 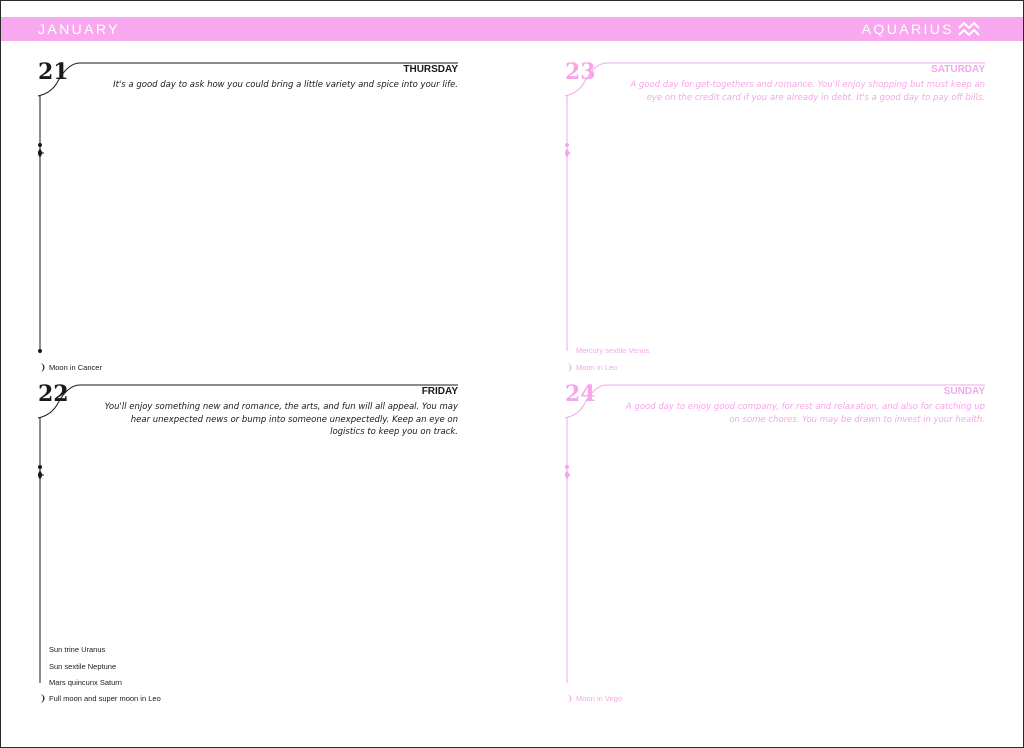 What do you see at coordinates (77, 649) in the screenshot?
I see `aspect-line: Sun trine Uranus` at bounding box center [77, 649].